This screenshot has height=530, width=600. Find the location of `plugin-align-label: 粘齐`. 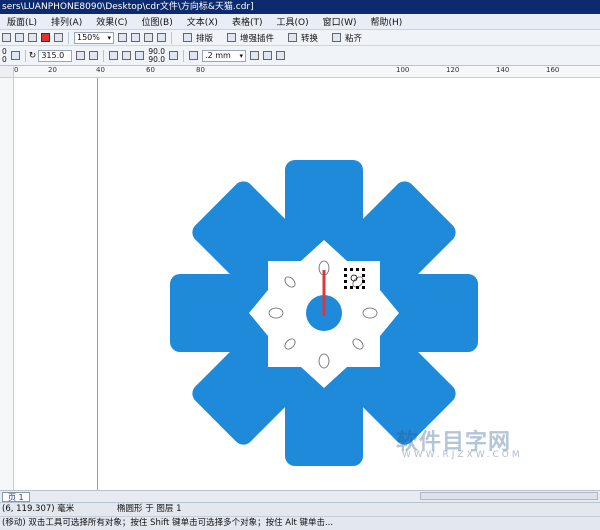

plugin-align-label: 粘齐 is located at coordinates (354, 38).